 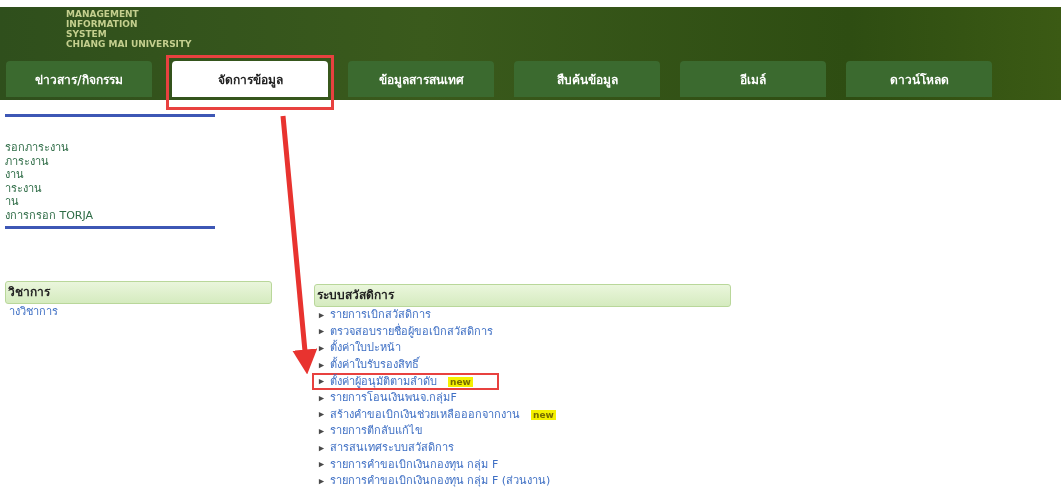 What do you see at coordinates (440, 481) in the screenshot?
I see `menu-link: รายการคำขอเบิกเงินกองทุน กลุ่ม F (ส่วนงาน)` at bounding box center [440, 481].